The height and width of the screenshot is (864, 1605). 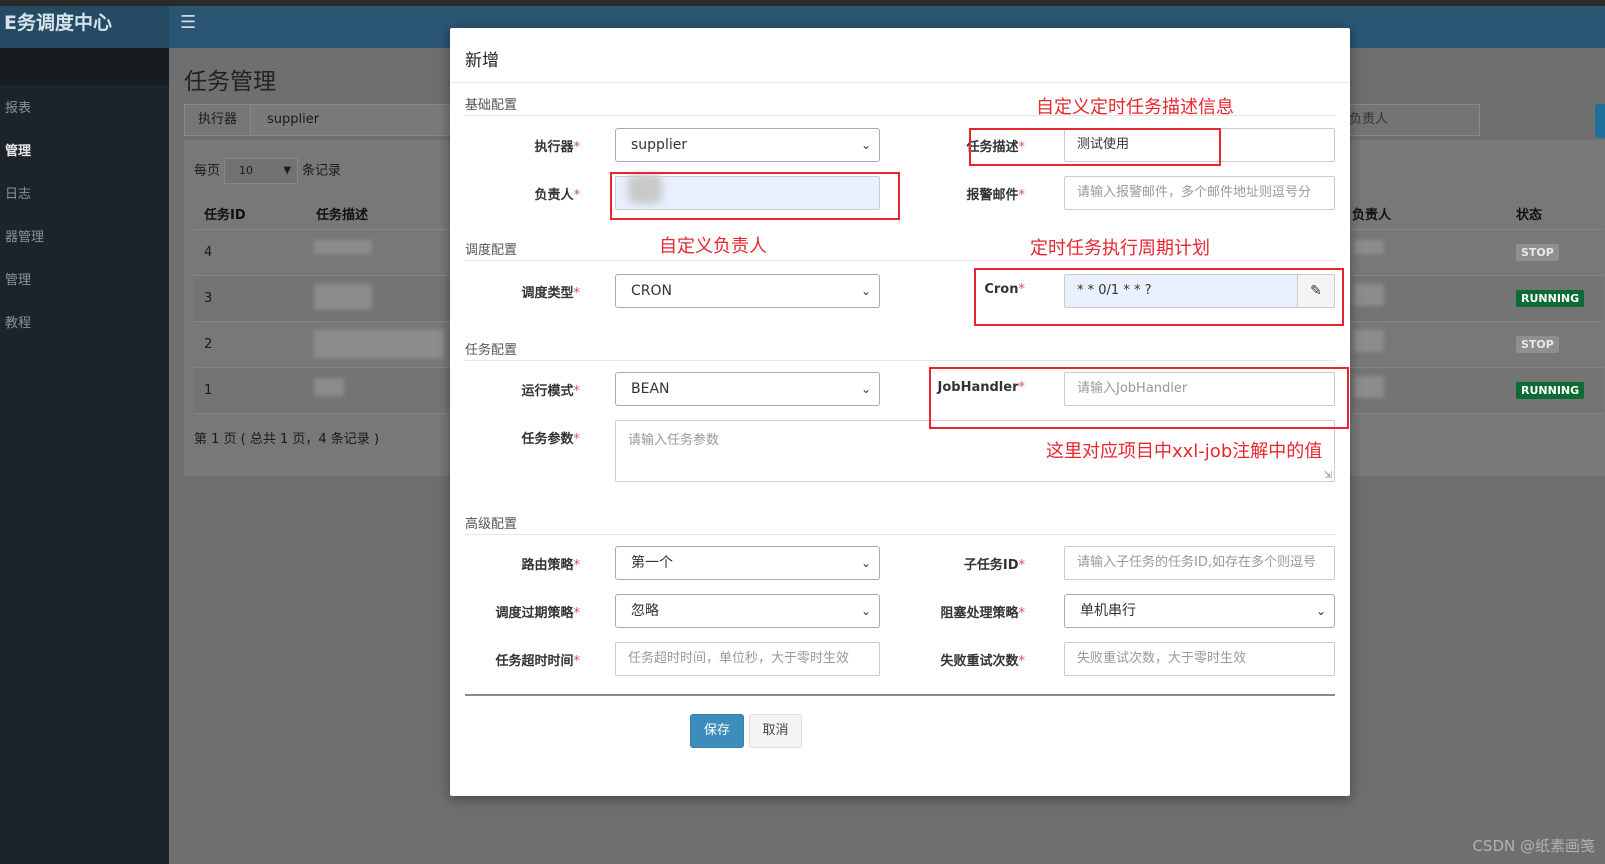 What do you see at coordinates (18, 106) in the screenshot?
I see `sidebar-item-report: 报表` at bounding box center [18, 106].